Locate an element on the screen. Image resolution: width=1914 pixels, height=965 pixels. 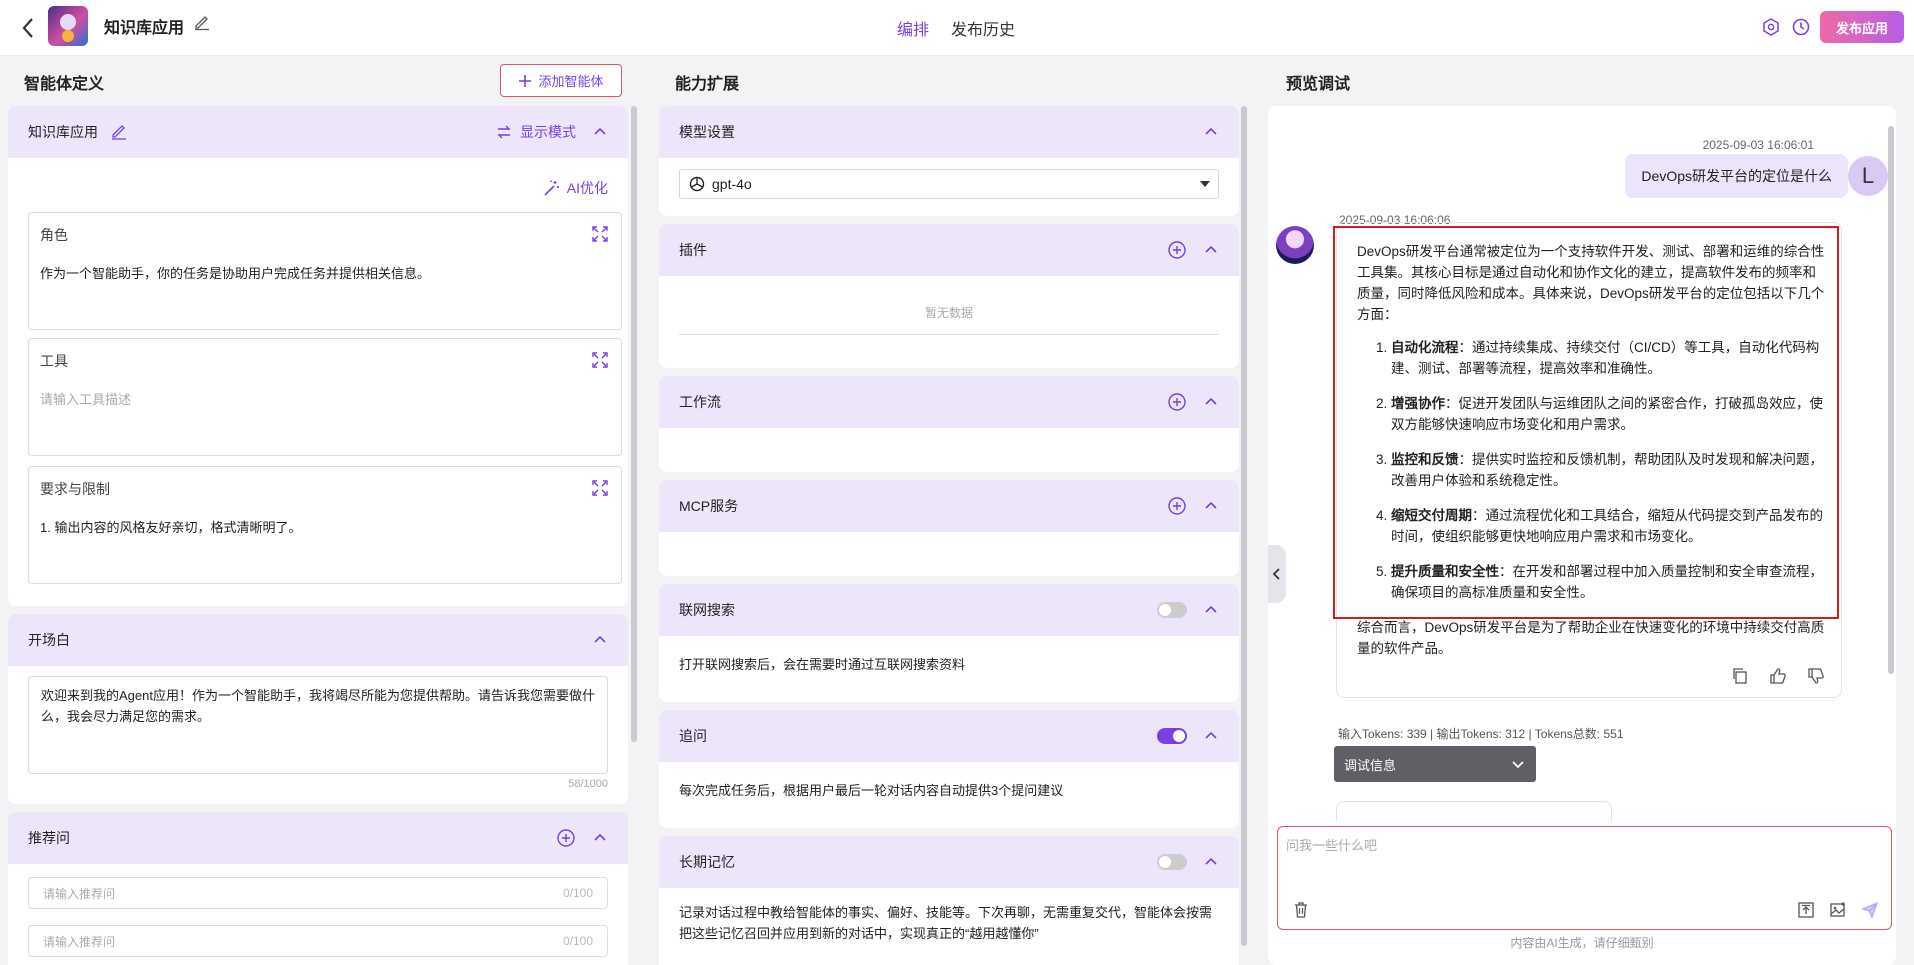
copy-icon is located at coordinates (1740, 676).